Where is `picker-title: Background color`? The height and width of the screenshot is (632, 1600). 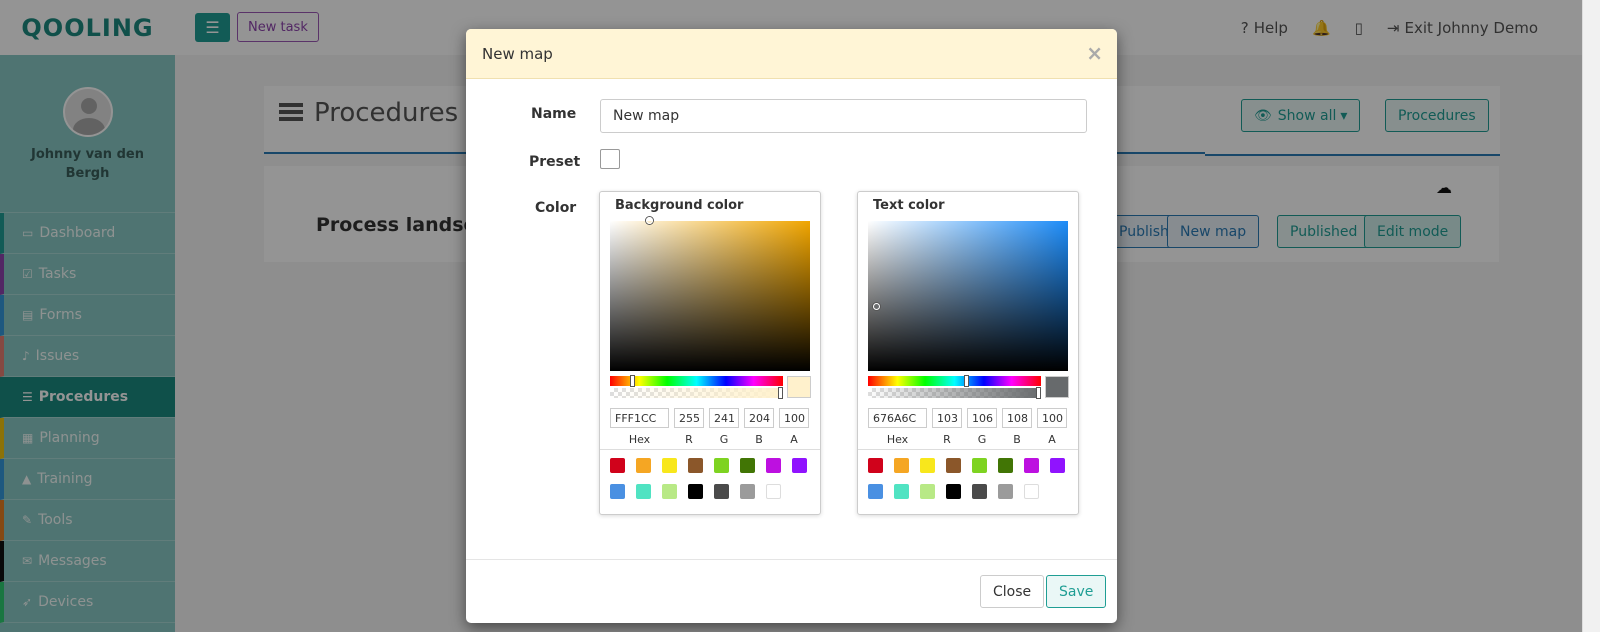 picker-title: Background color is located at coordinates (679, 205).